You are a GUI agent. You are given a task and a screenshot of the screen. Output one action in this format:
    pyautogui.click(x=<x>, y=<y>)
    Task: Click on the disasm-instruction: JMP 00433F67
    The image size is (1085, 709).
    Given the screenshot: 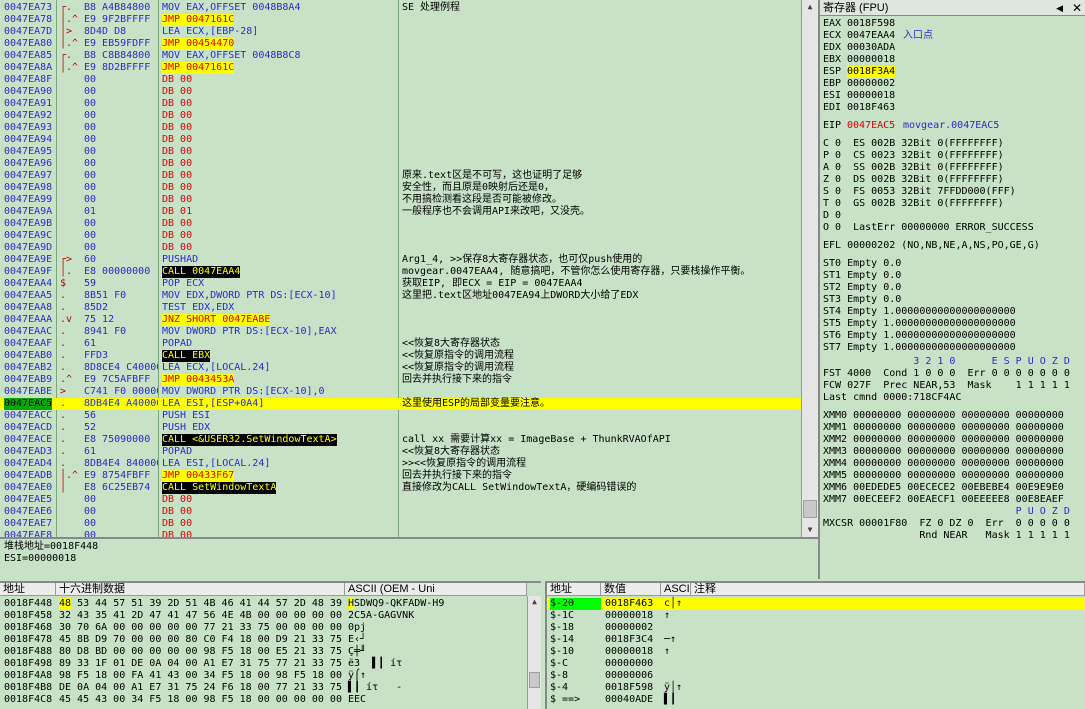 What is the action you would take?
    pyautogui.click(x=198, y=476)
    